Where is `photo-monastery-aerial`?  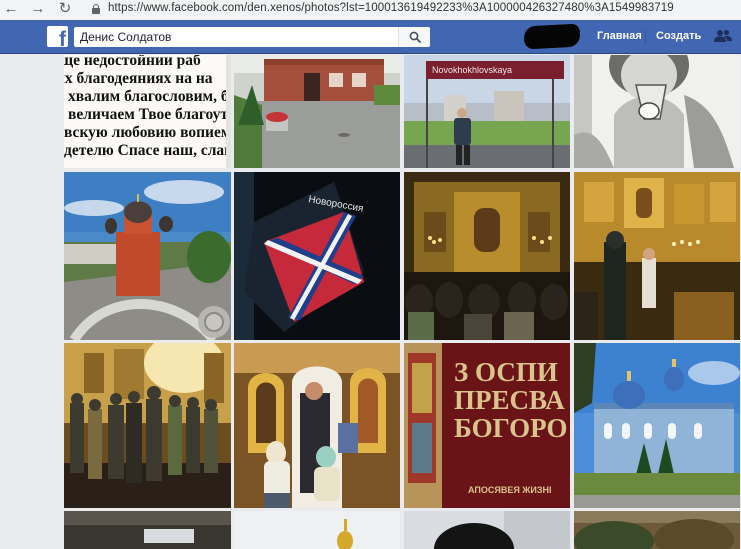
photo-monastery-aerial is located at coordinates (147, 256).